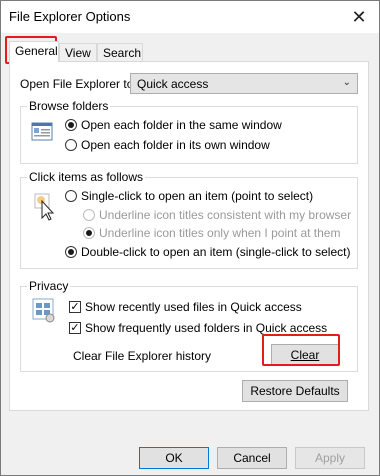 The image size is (380, 476). I want to click on window-title: File Explorer Options, so click(70, 16).